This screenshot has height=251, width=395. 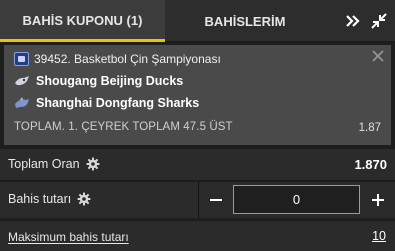 I want to click on selection-odd: 1.87, so click(x=369, y=128).